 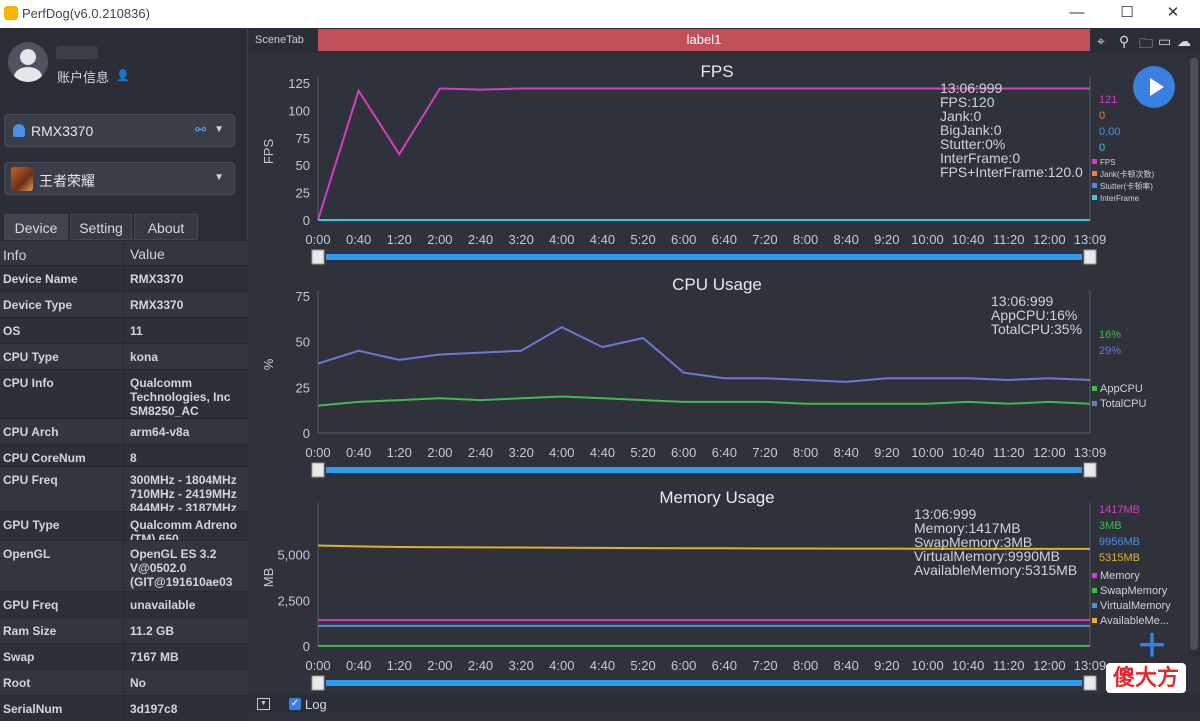 What do you see at coordinates (642, 239) in the screenshot?
I see `x-tick-label: 5:20` at bounding box center [642, 239].